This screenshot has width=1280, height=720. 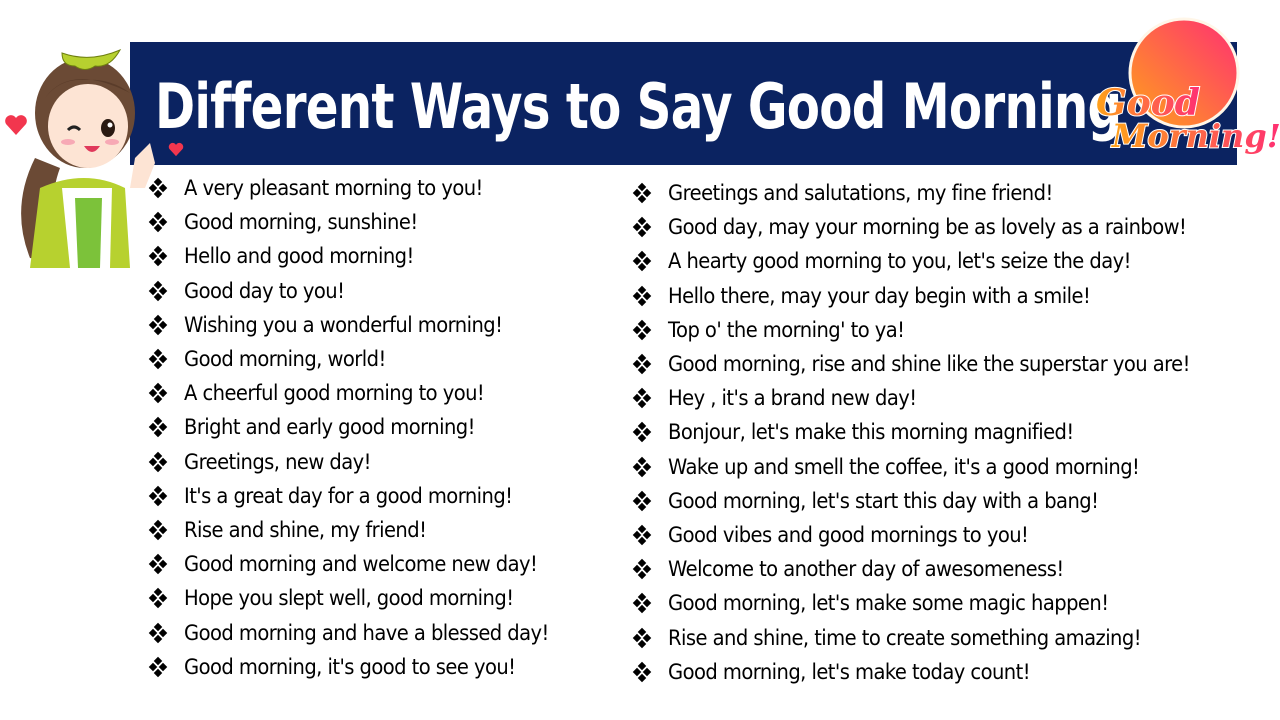 What do you see at coordinates (366, 632) in the screenshot?
I see `list-item-text: Good morning and have a blessed day!` at bounding box center [366, 632].